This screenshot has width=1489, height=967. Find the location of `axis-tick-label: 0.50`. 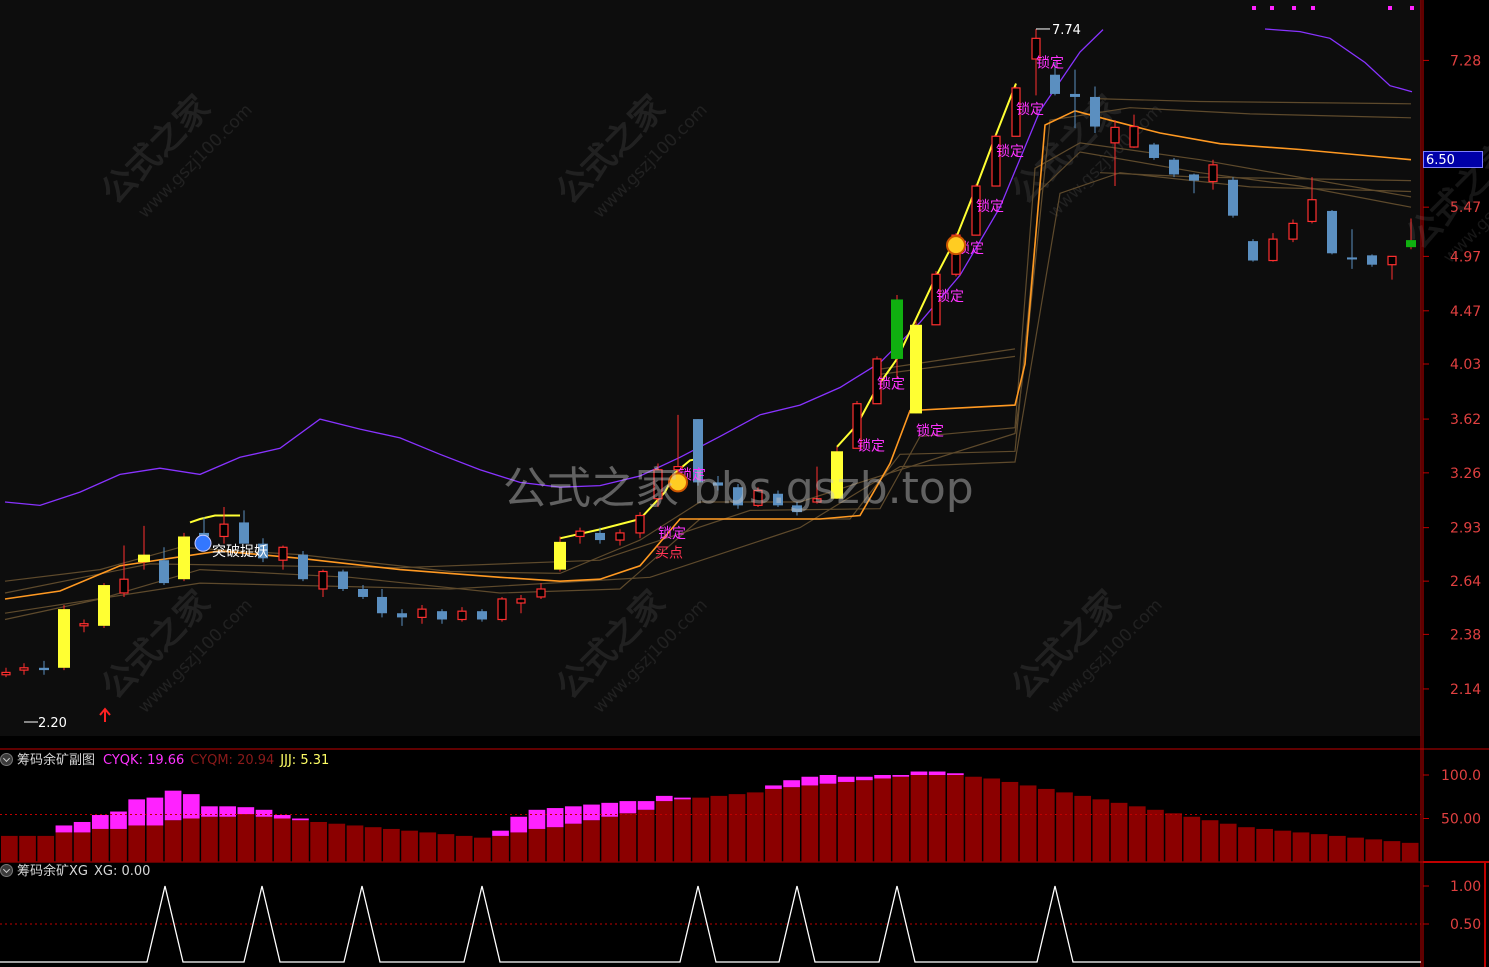

axis-tick-label: 0.50 is located at coordinates (1465, 925).